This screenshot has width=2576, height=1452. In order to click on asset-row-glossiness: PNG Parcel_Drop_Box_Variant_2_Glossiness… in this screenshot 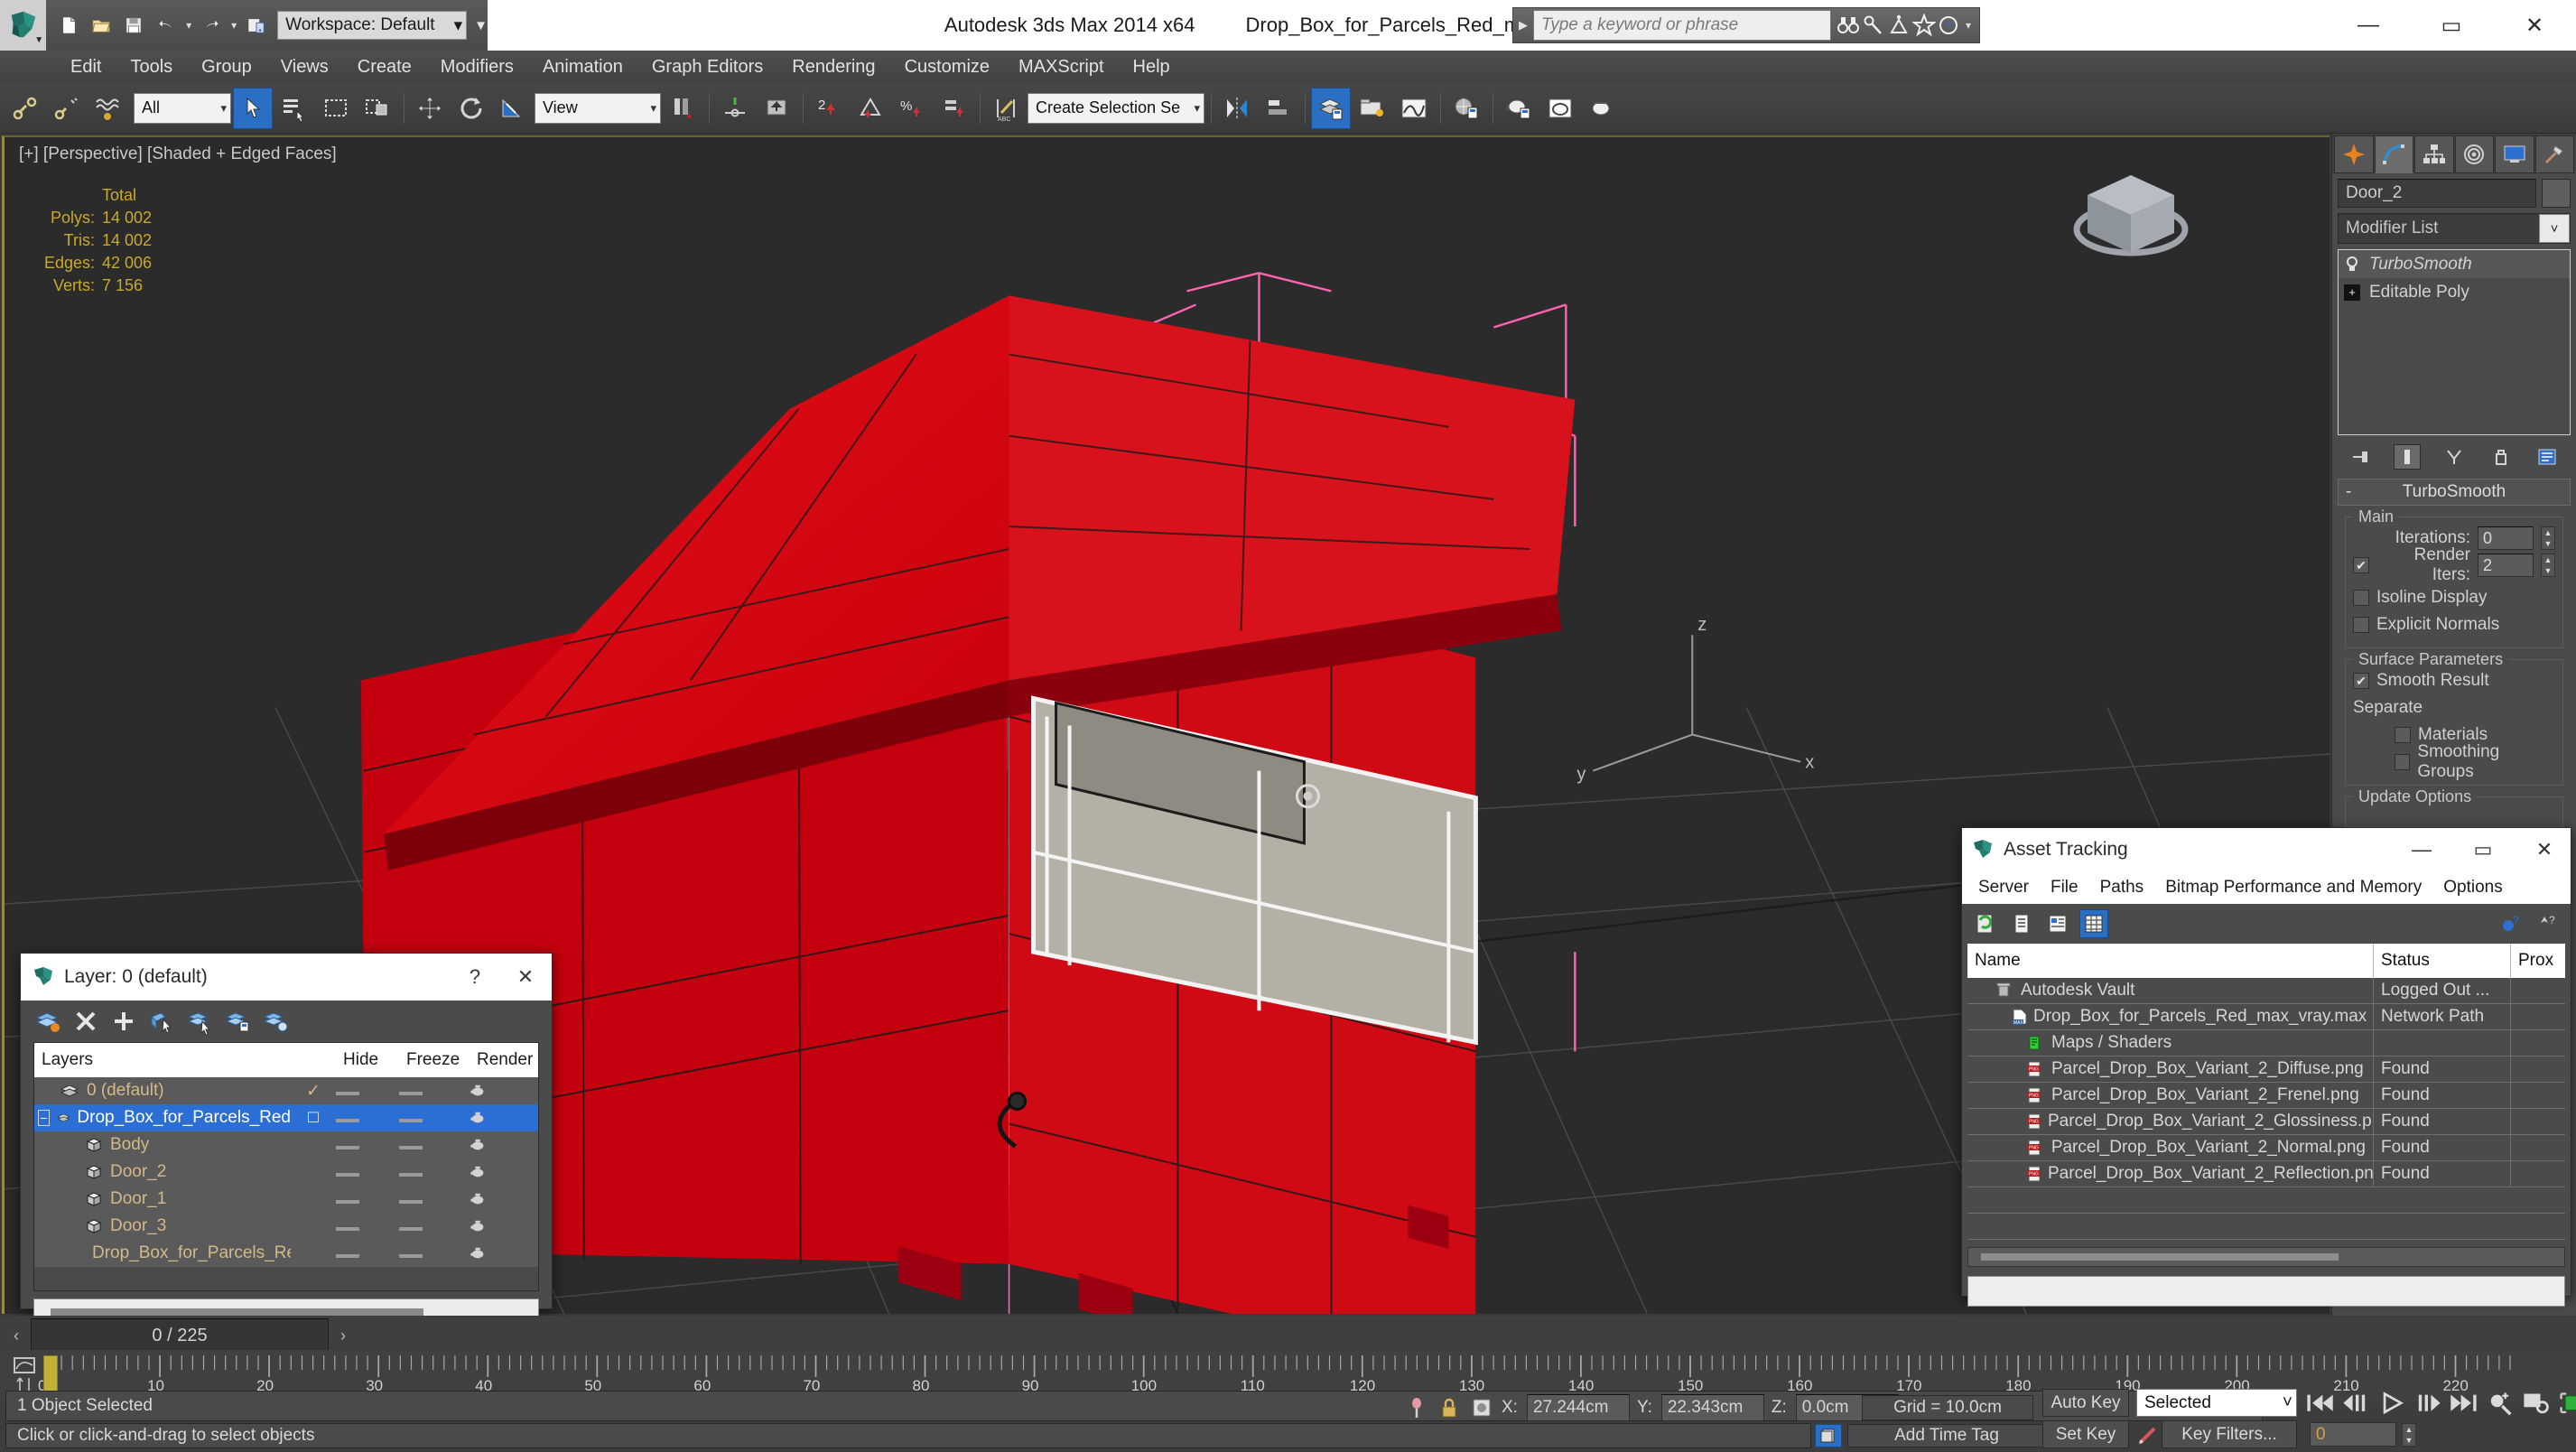, I will do `click(2266, 1122)`.